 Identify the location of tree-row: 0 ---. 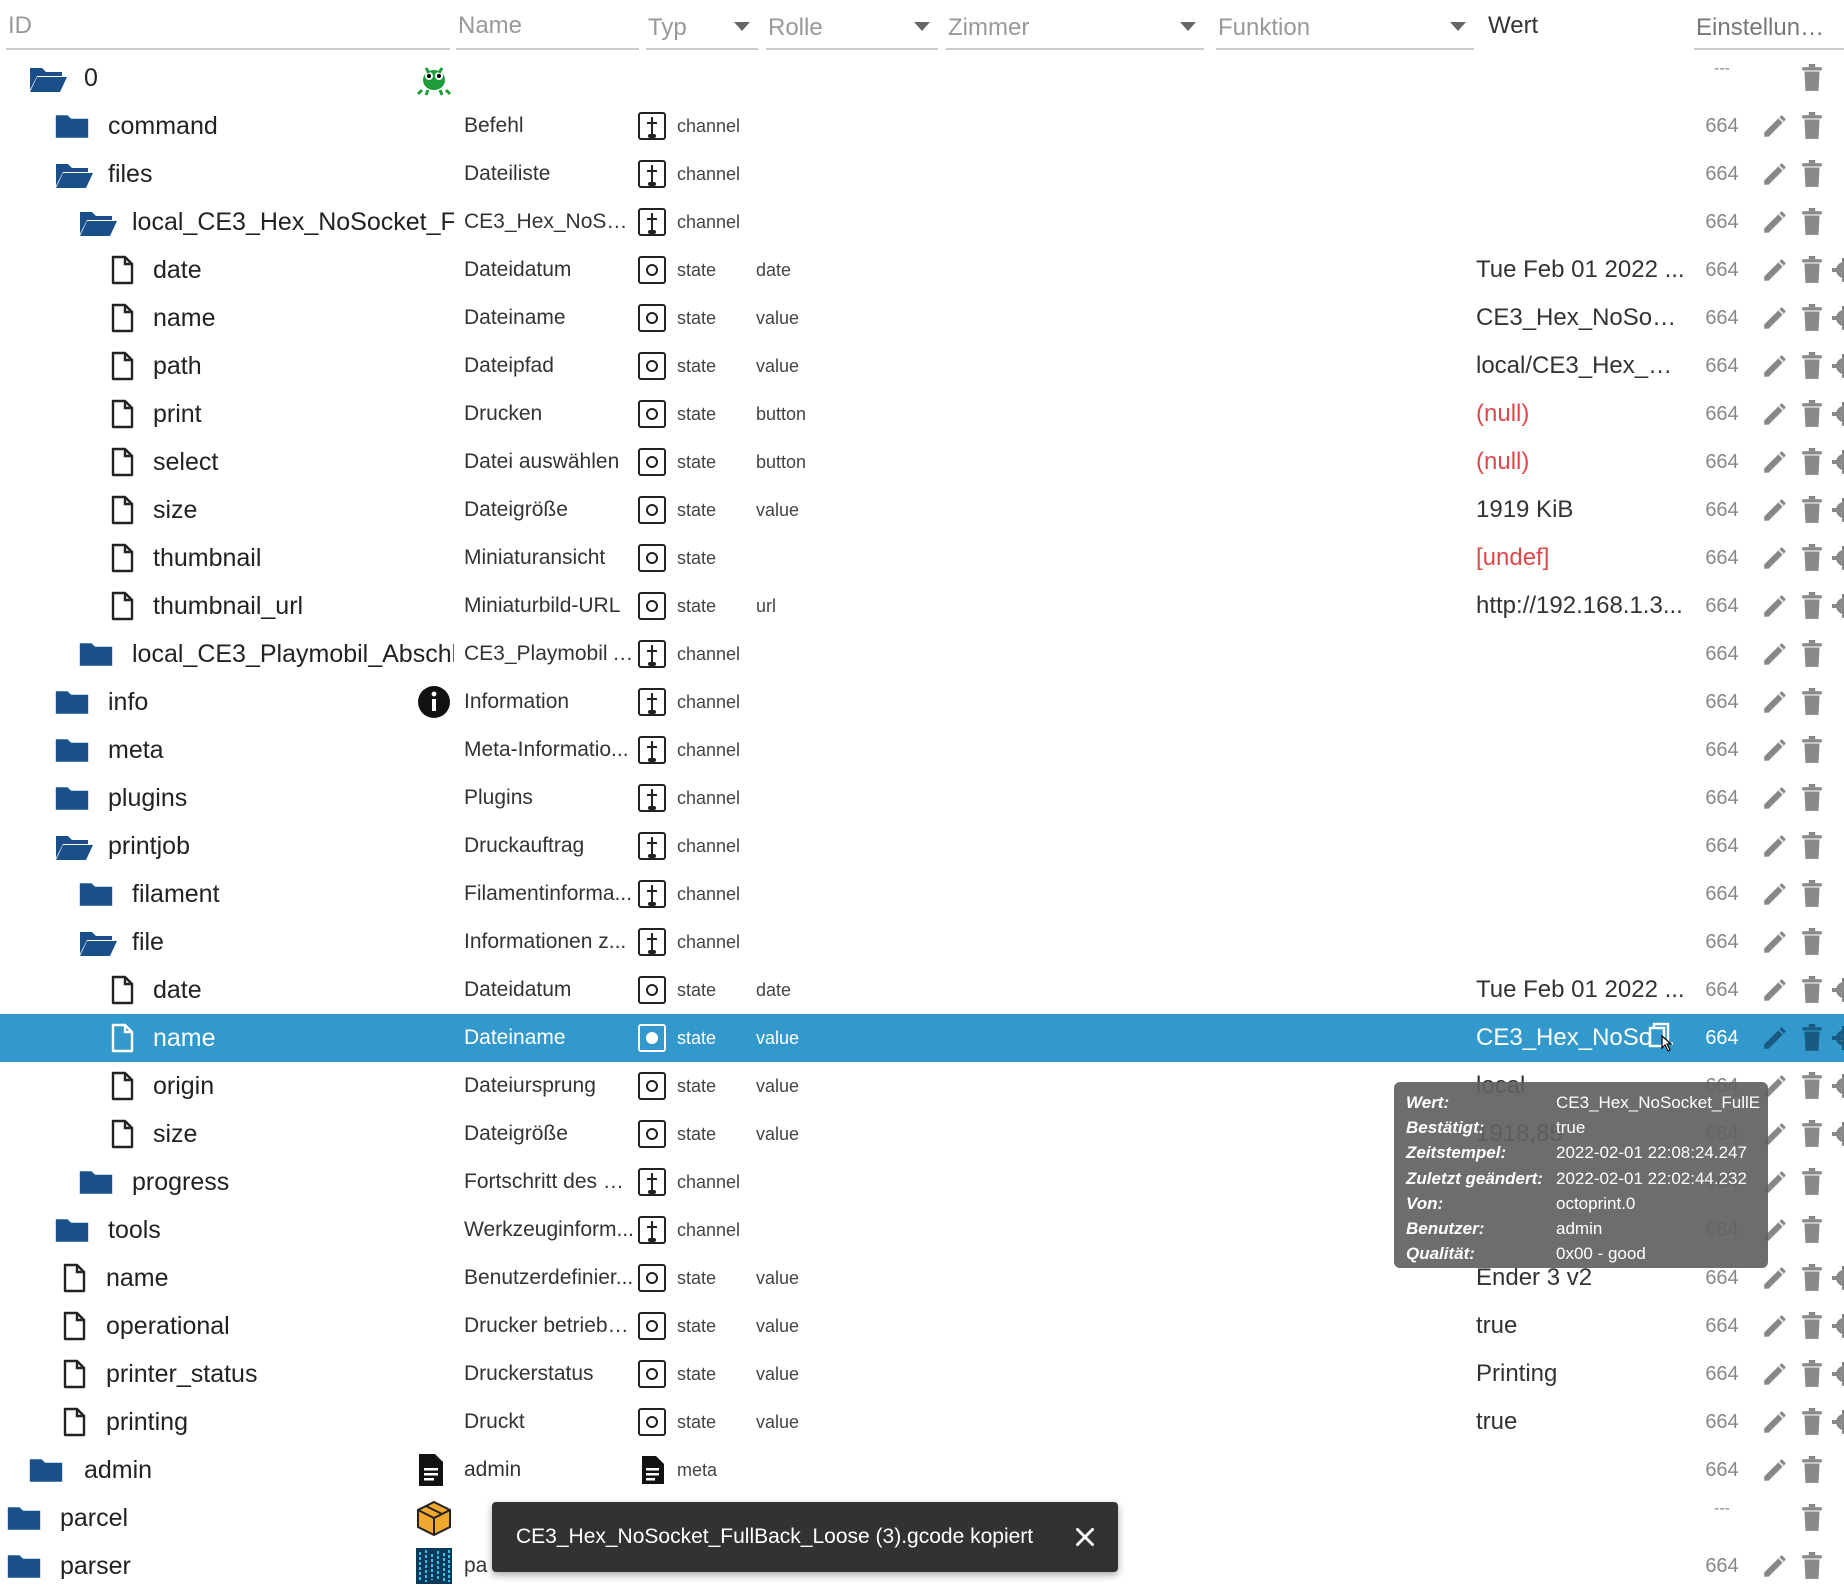
(922, 78).